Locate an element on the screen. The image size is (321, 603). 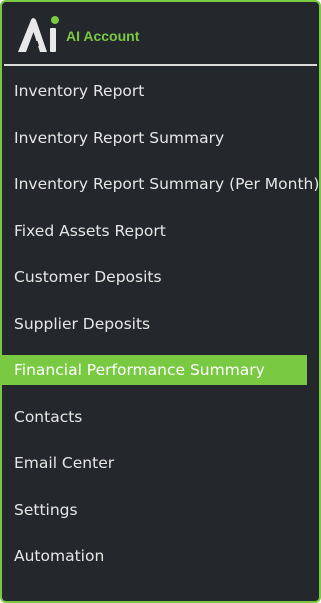
sidebar-item-inventory-report-summary-per-month: Inventory Report Summary (Per Month) is located at coordinates (160, 184).